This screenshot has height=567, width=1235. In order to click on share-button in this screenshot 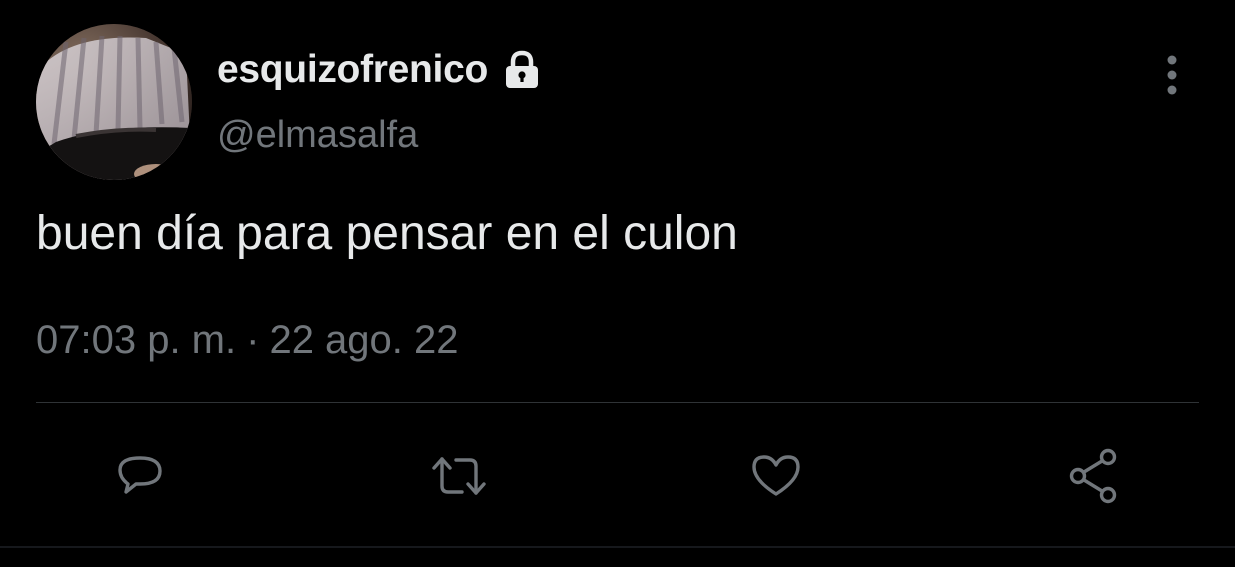, I will do `click(1094, 476)`.